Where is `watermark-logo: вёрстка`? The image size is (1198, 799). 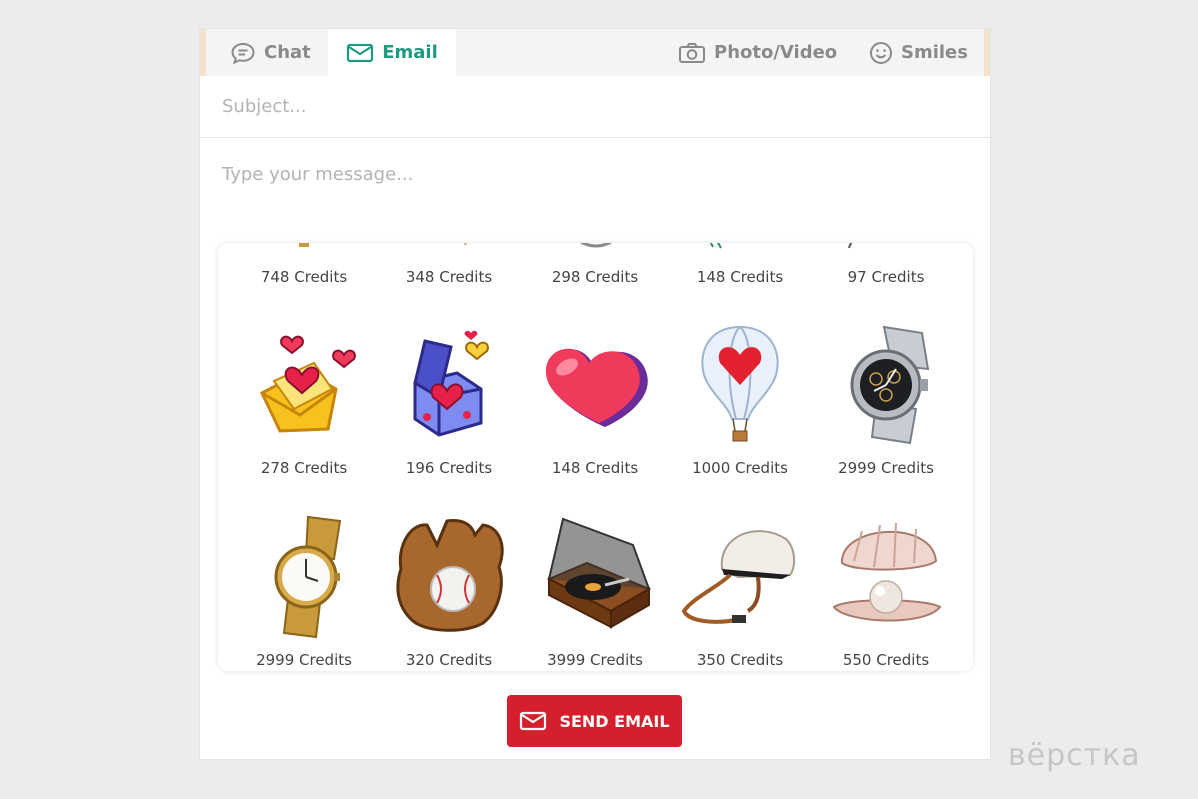 watermark-logo: вёрстка is located at coordinates (1074, 755).